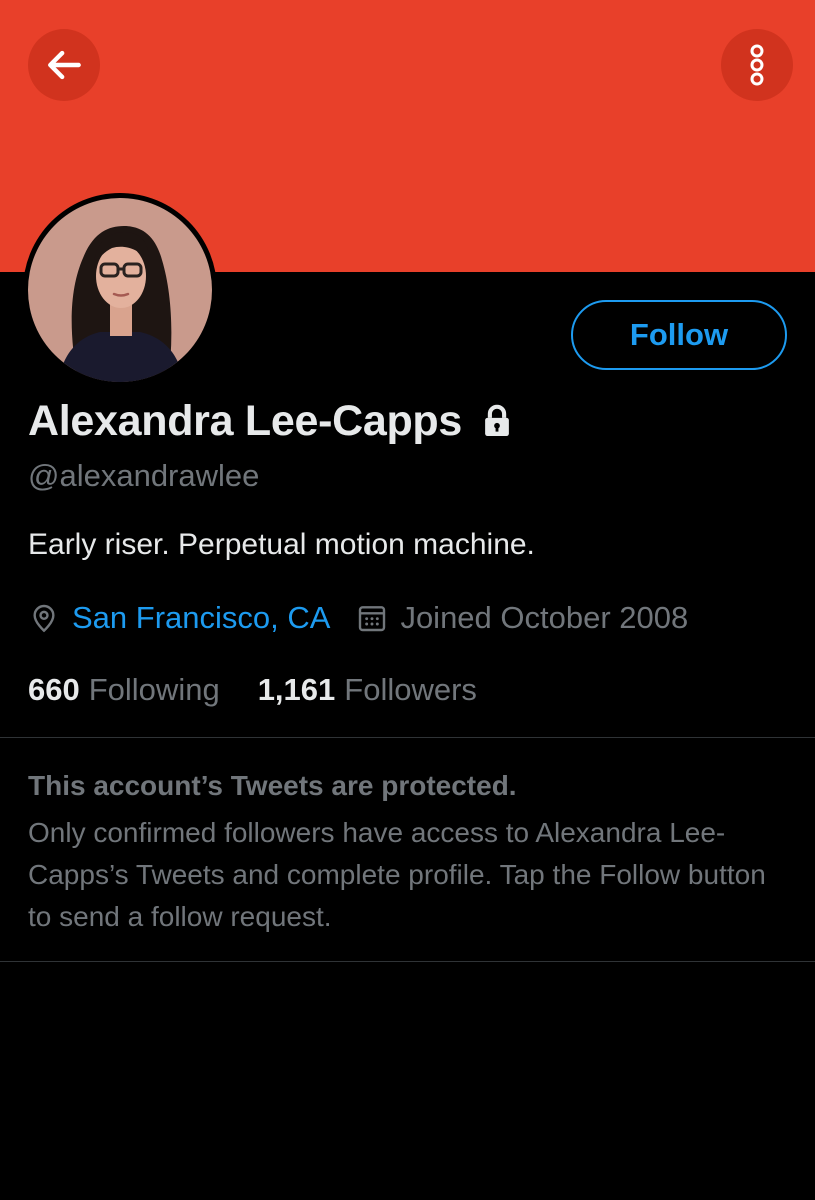 The image size is (815, 1200). What do you see at coordinates (358, 618) in the screenshot?
I see `profile-meta-row: San Francisco, CA Joined October 2008` at bounding box center [358, 618].